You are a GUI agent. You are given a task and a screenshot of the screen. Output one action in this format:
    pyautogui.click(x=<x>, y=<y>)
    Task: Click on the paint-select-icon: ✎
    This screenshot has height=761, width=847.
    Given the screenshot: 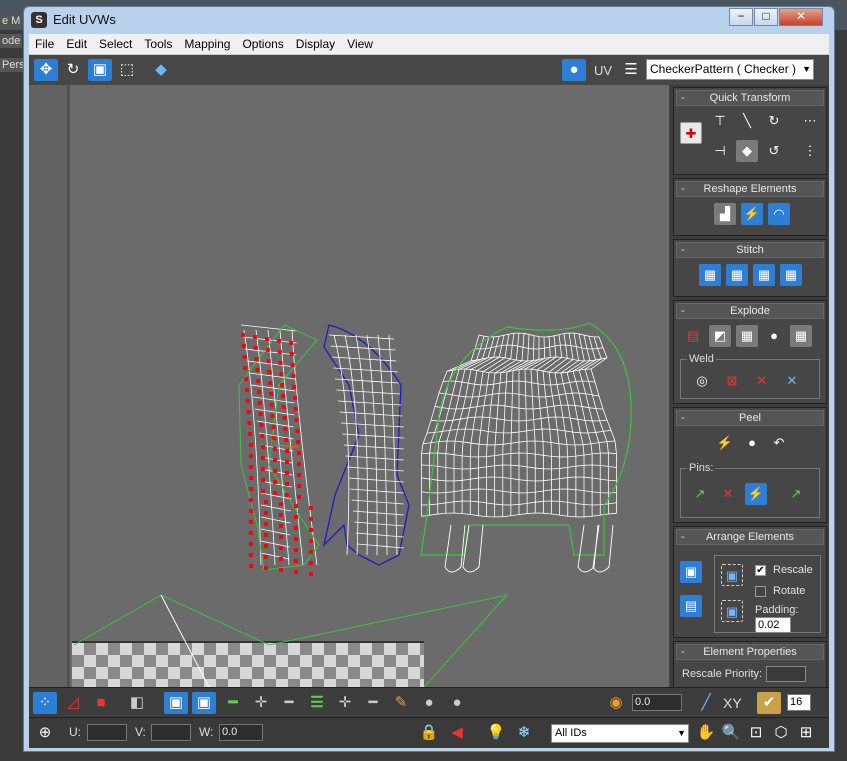 What is the action you would take?
    pyautogui.click(x=401, y=703)
    